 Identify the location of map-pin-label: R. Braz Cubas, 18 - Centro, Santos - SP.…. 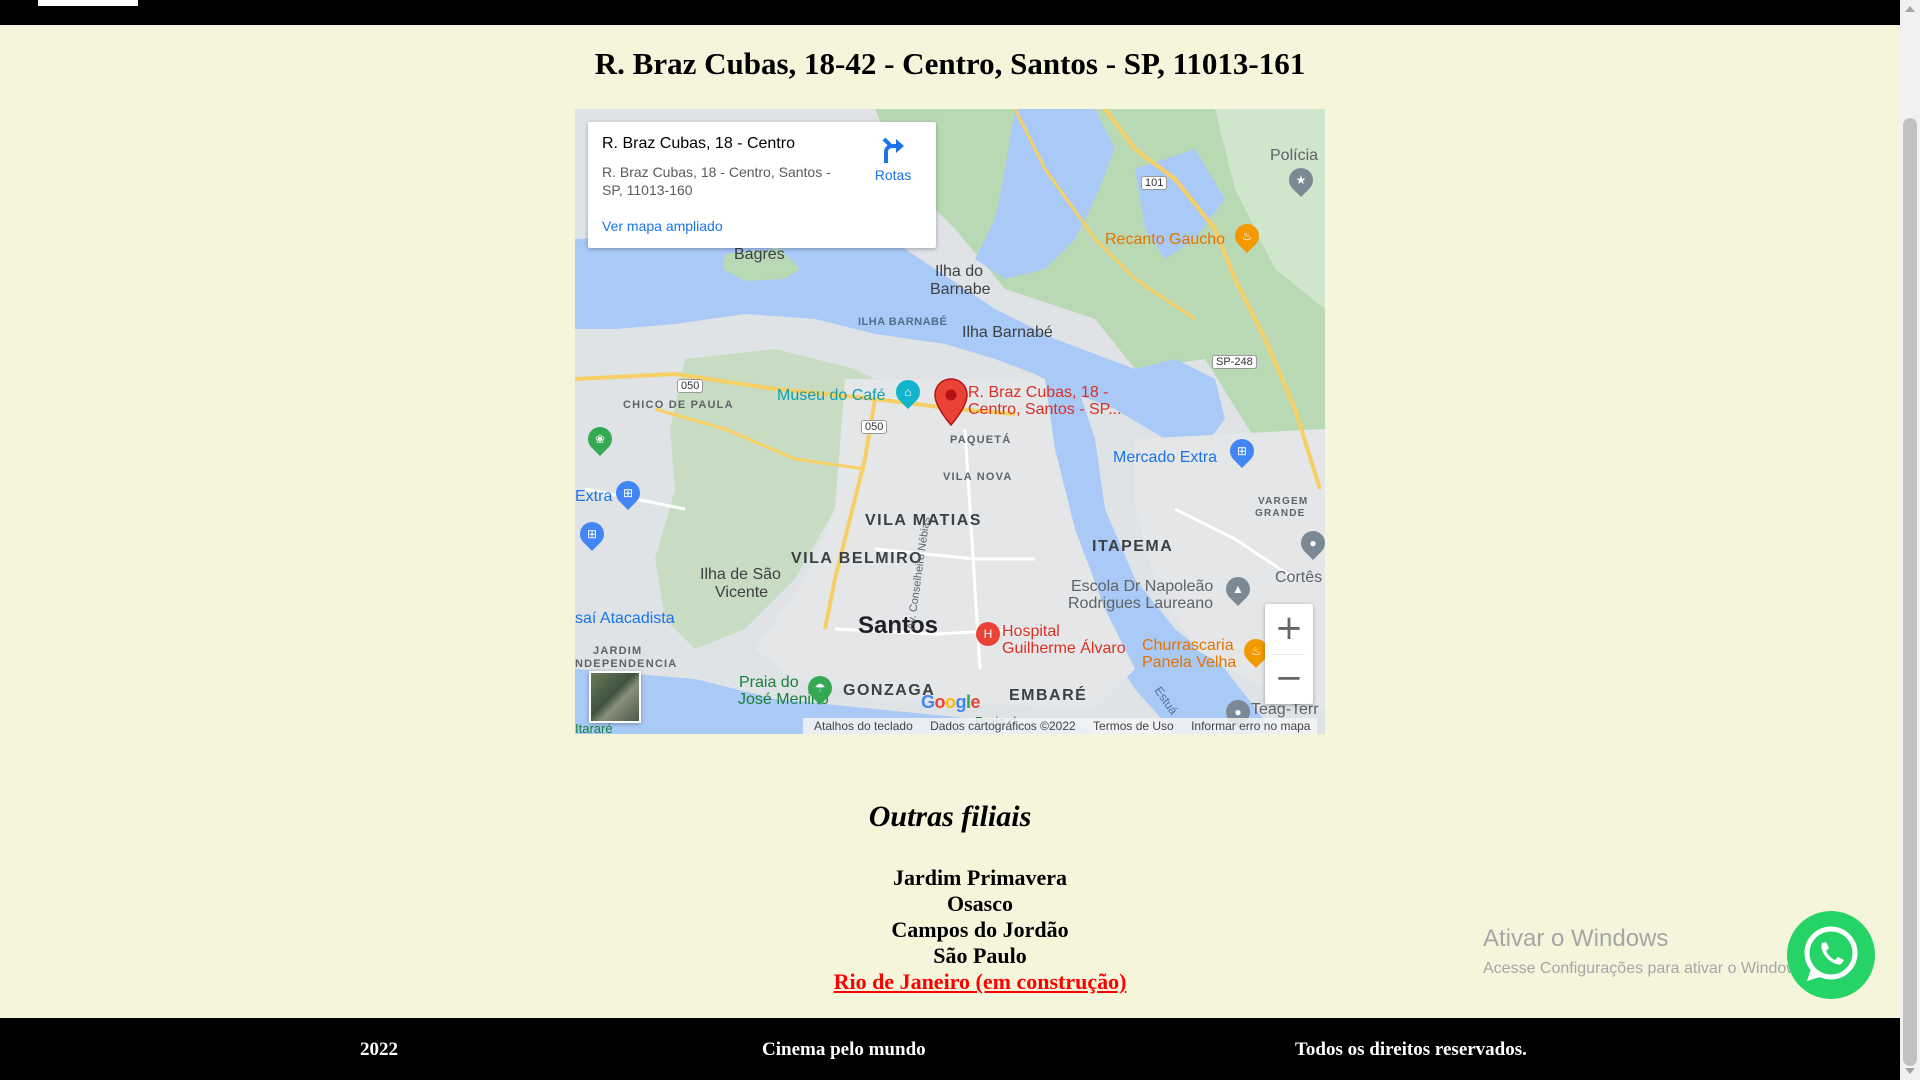
(1045, 401).